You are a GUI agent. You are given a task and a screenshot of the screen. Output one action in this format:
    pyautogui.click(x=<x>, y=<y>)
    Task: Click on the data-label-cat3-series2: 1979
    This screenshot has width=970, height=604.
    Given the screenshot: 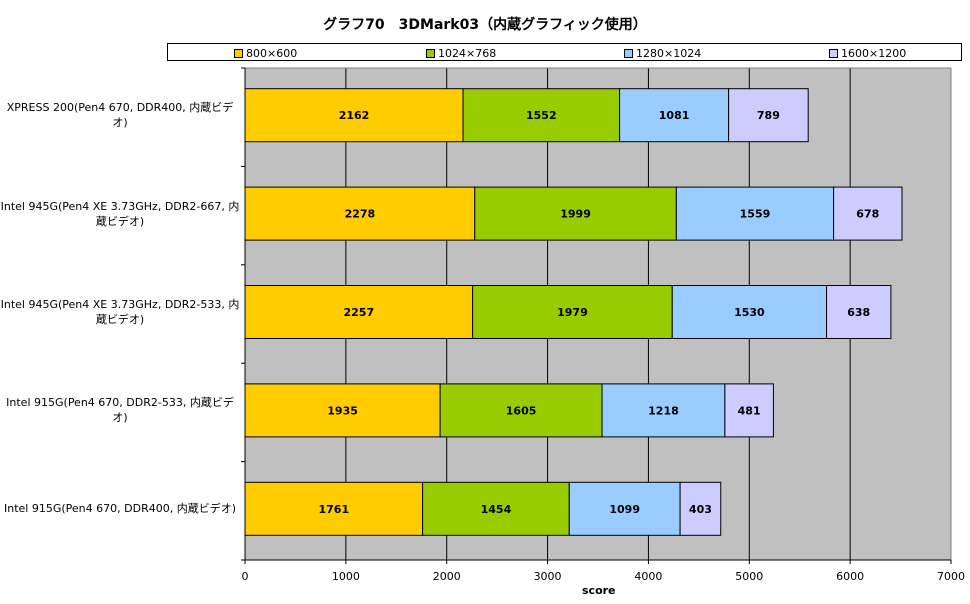 What is the action you would take?
    pyautogui.click(x=572, y=312)
    